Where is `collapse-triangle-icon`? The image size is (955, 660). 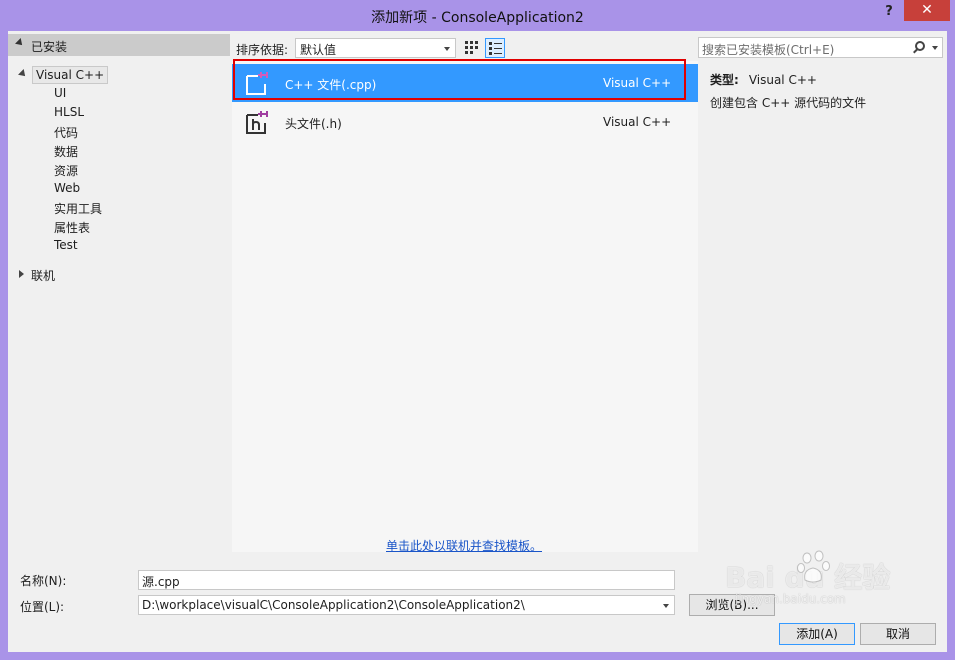 collapse-triangle-icon is located at coordinates (21, 274).